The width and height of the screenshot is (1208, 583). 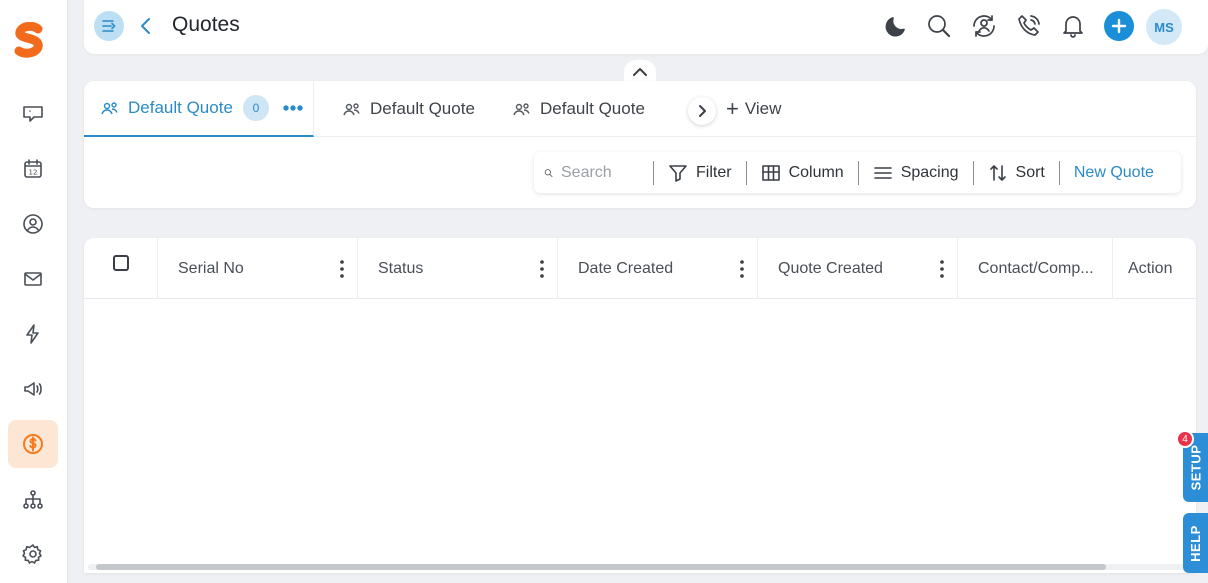 I want to click on column-header-label: Date Created, so click(x=626, y=268).